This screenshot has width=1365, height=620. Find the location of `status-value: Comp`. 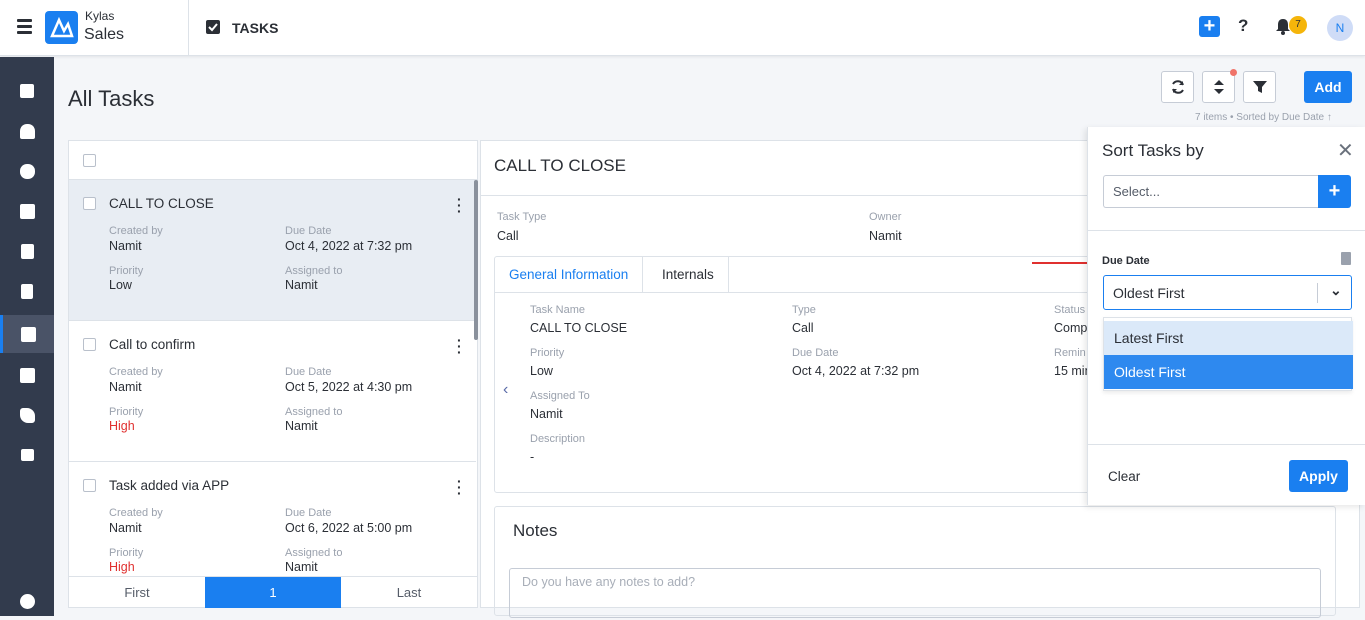

status-value: Comp is located at coordinates (1071, 328).